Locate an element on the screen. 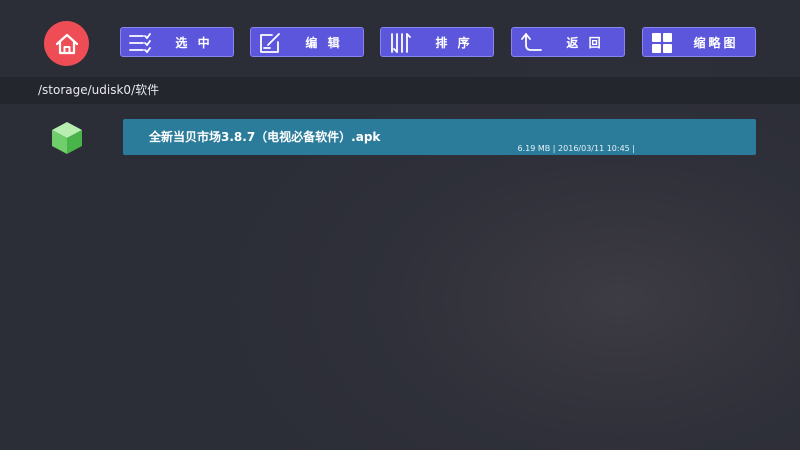  edit-button-label: 编 辑 is located at coordinates (324, 42).